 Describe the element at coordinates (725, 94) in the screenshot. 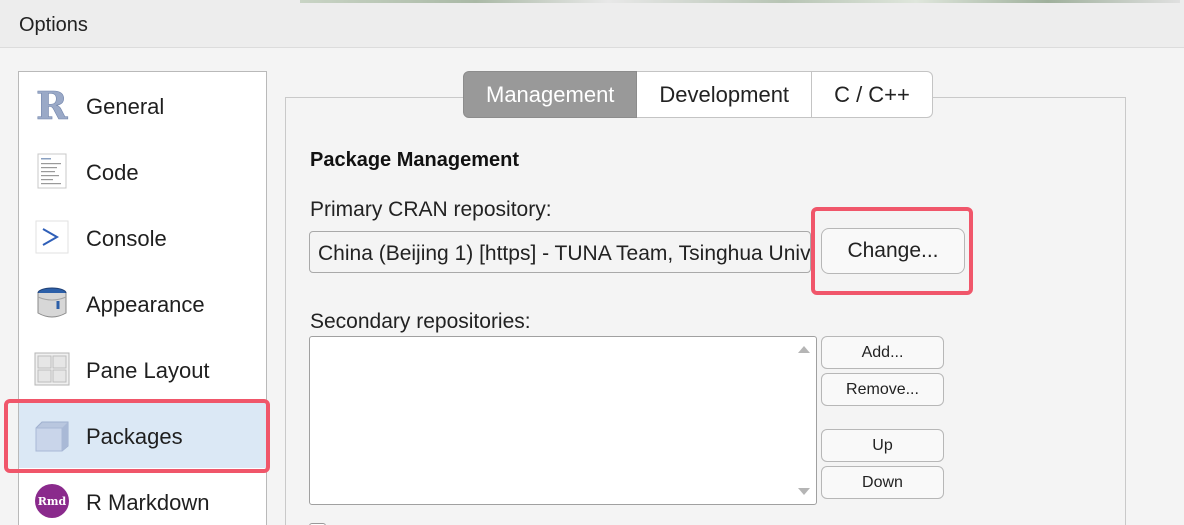

I see `tab-development: Development` at that location.